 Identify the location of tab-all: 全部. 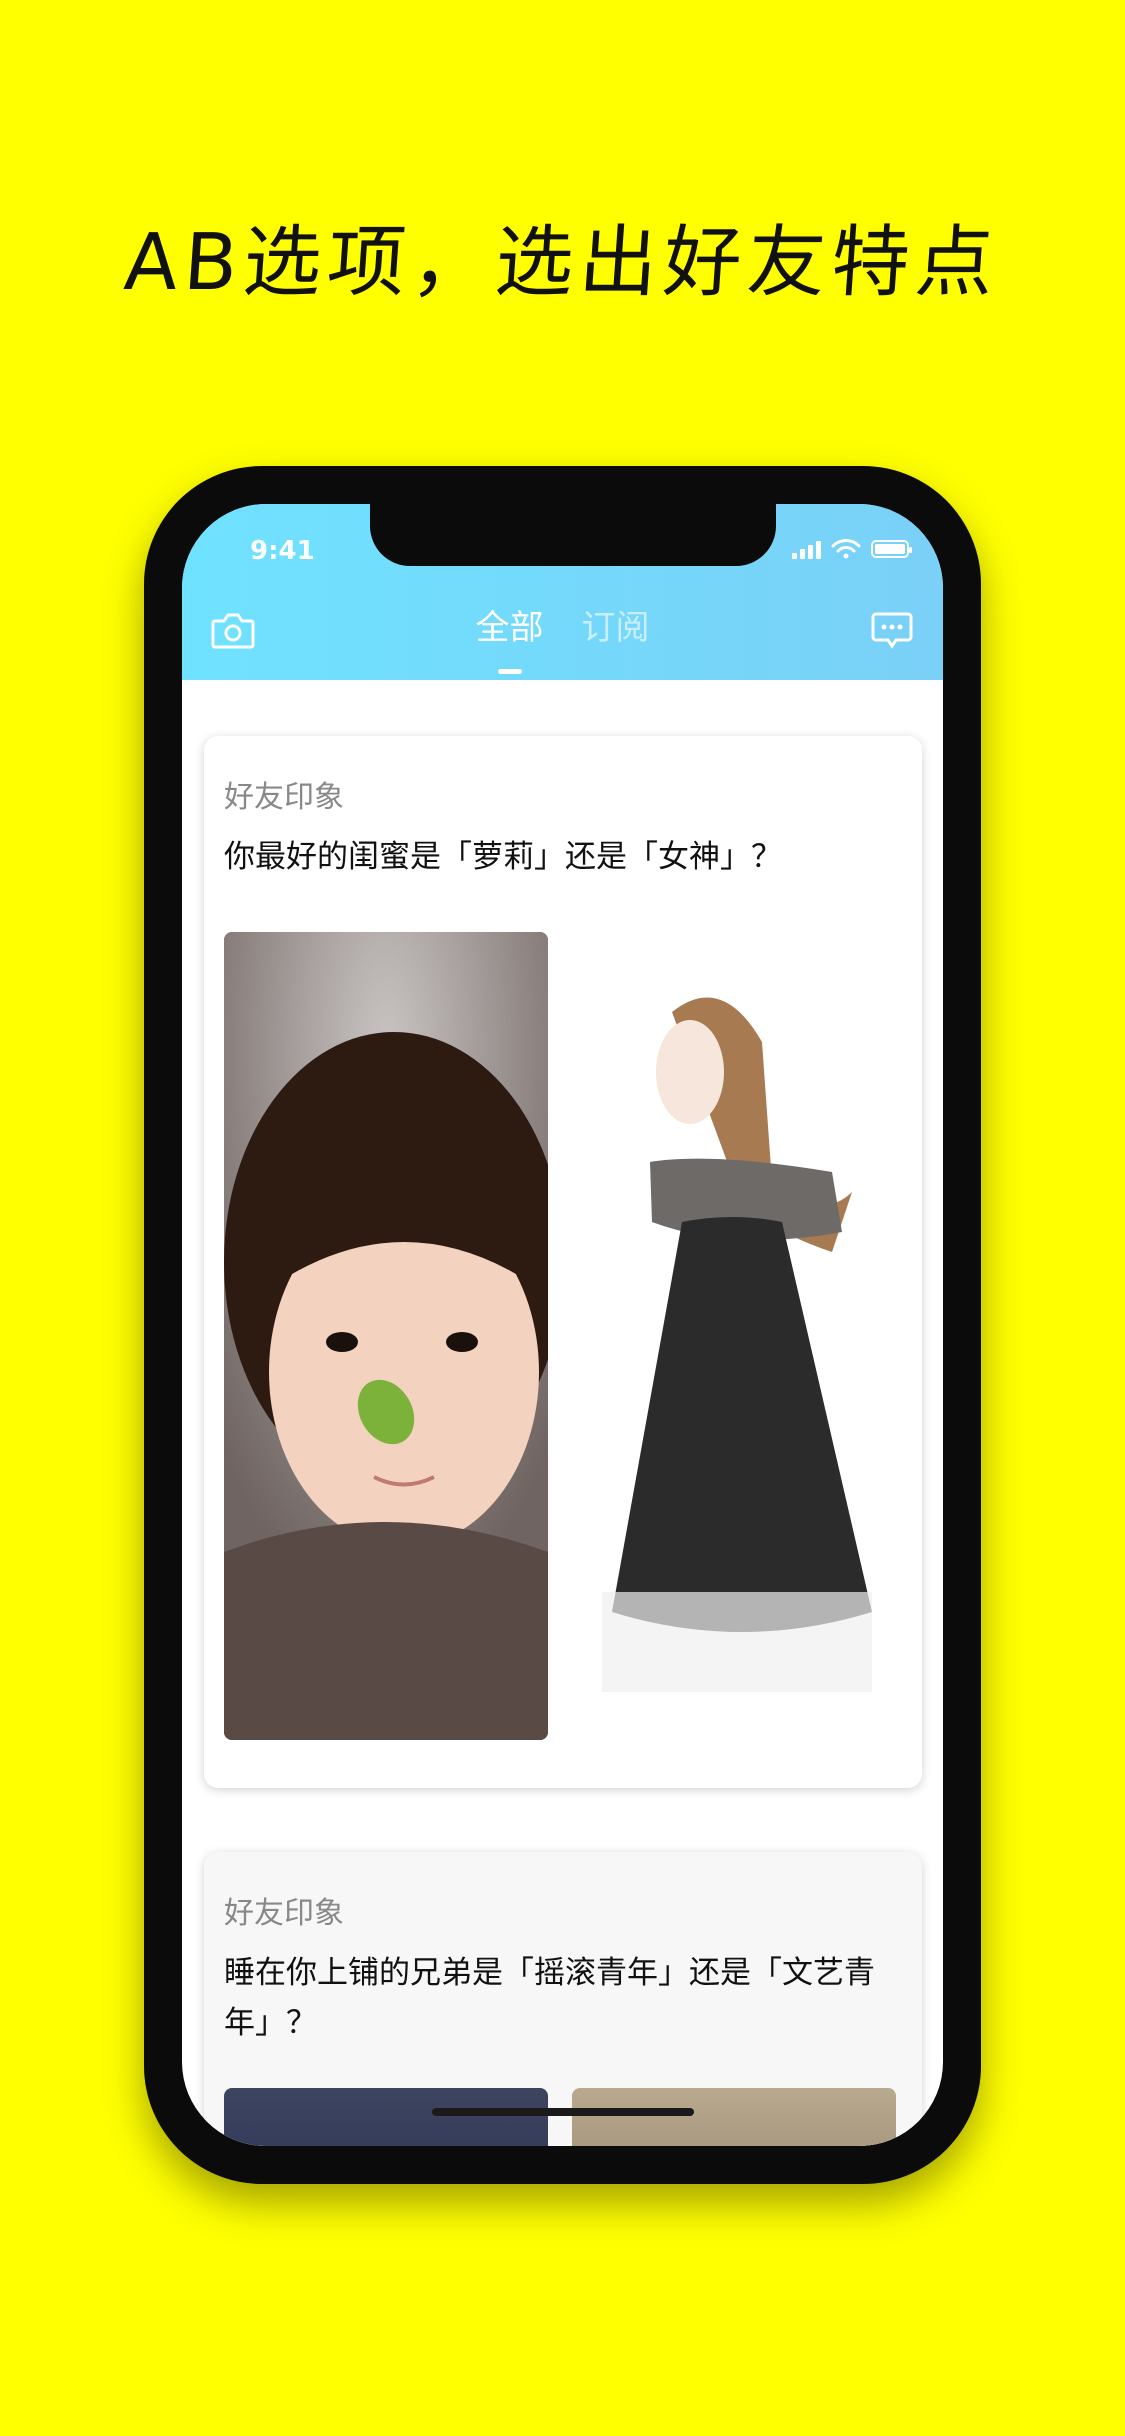
(510, 637).